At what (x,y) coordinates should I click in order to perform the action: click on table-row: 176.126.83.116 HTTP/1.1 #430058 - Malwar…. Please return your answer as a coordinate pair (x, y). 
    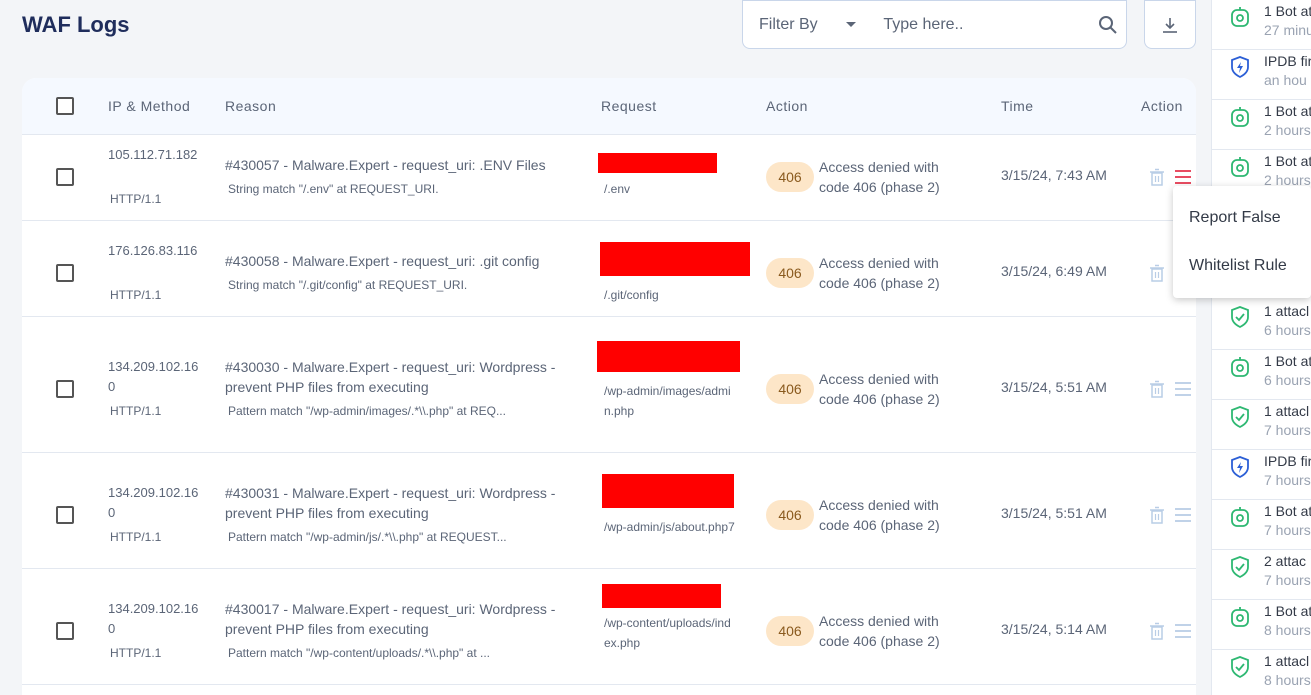
    Looking at the image, I should click on (609, 269).